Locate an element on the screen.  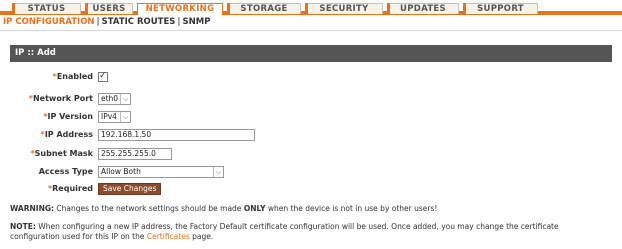
warning-emphasis: ONLY is located at coordinates (254, 208).